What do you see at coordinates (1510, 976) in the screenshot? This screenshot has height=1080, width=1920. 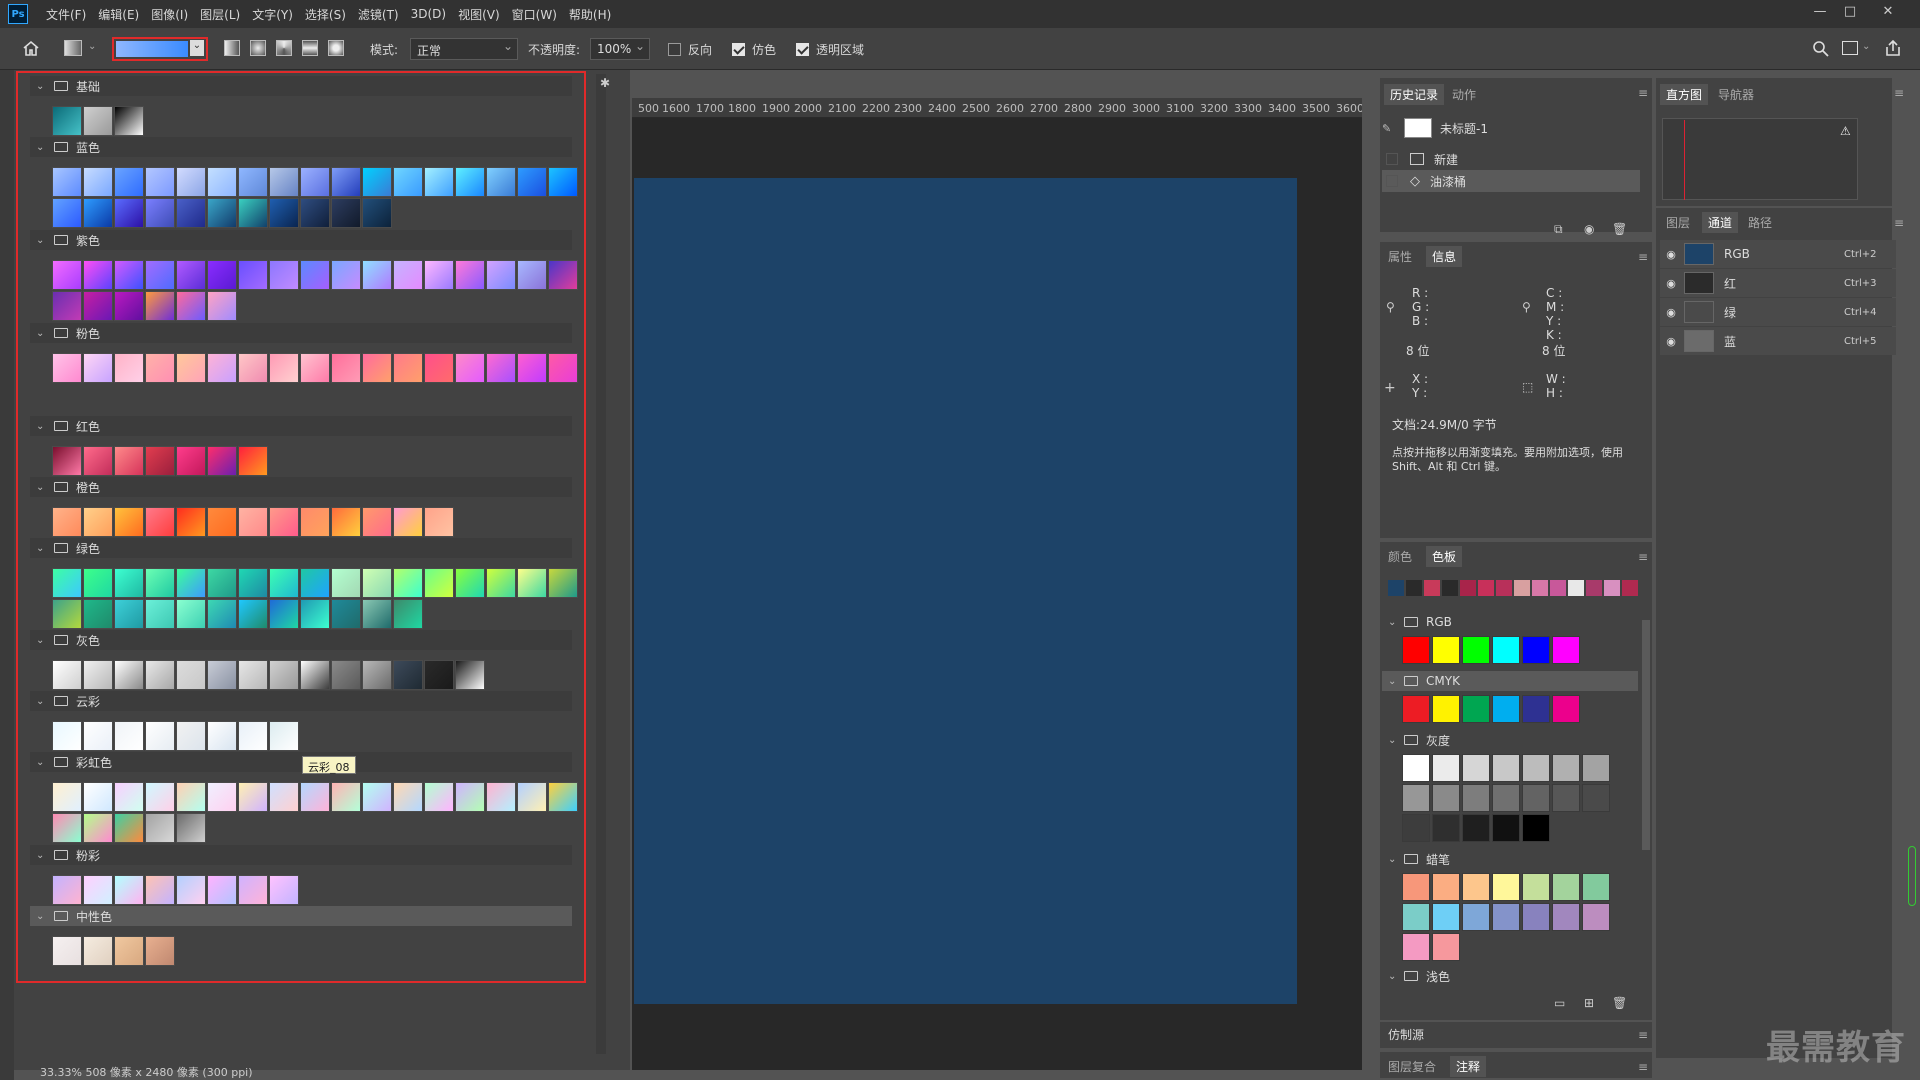 I see `swatch-group-header: ⌄ 浅色` at bounding box center [1510, 976].